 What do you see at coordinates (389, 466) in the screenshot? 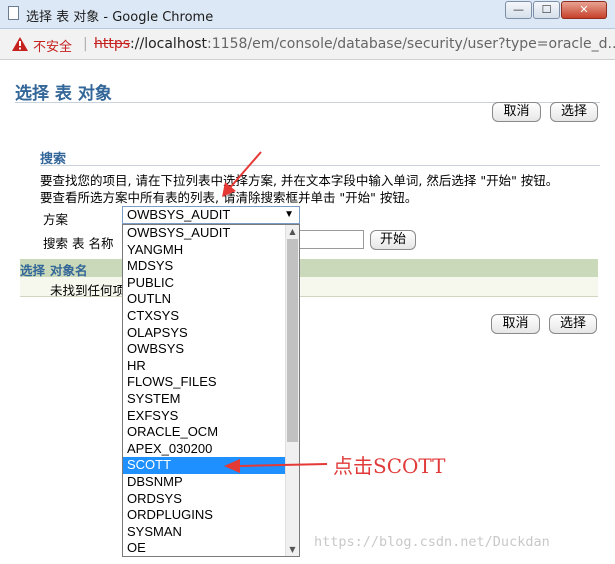
I see `annotation-text: 点击SCOTT` at bounding box center [389, 466].